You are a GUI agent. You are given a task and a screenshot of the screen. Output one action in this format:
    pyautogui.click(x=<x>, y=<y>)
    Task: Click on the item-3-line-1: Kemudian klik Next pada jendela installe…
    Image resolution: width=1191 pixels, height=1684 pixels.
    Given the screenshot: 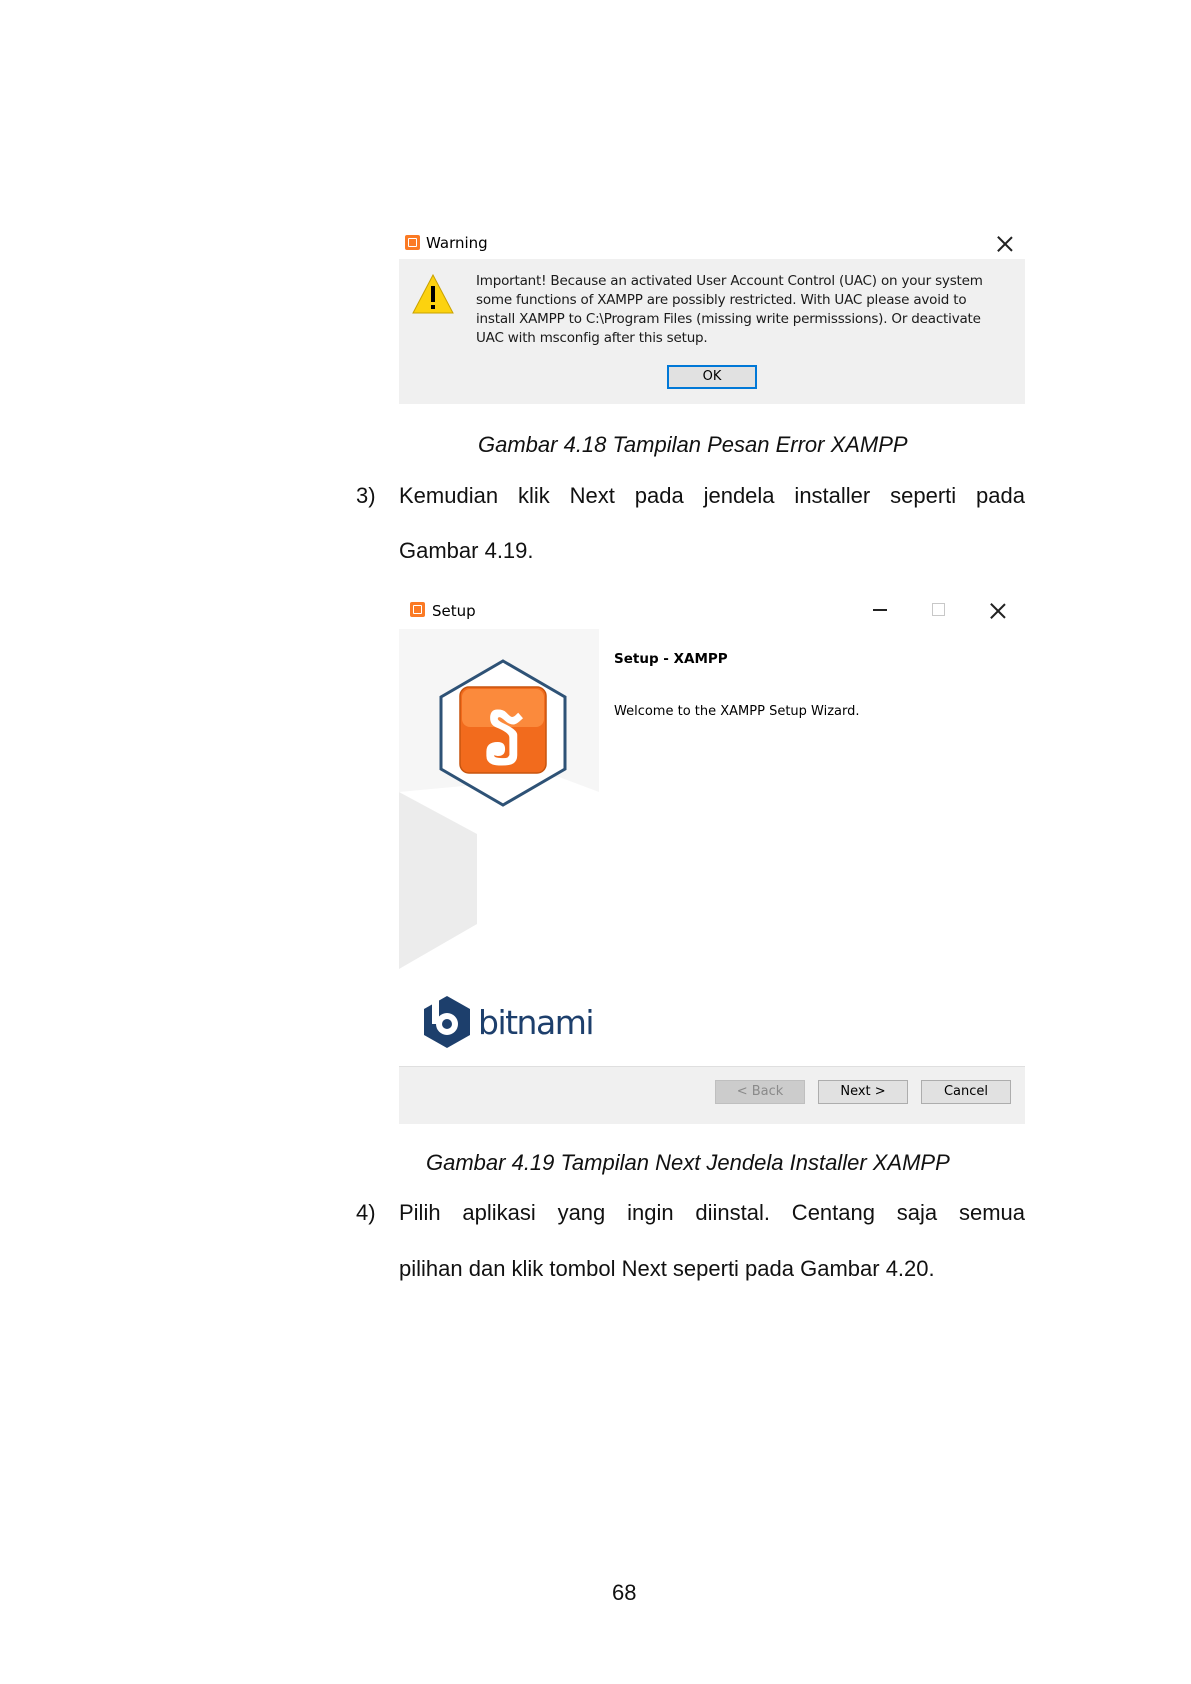 What is the action you would take?
    pyautogui.click(x=712, y=495)
    